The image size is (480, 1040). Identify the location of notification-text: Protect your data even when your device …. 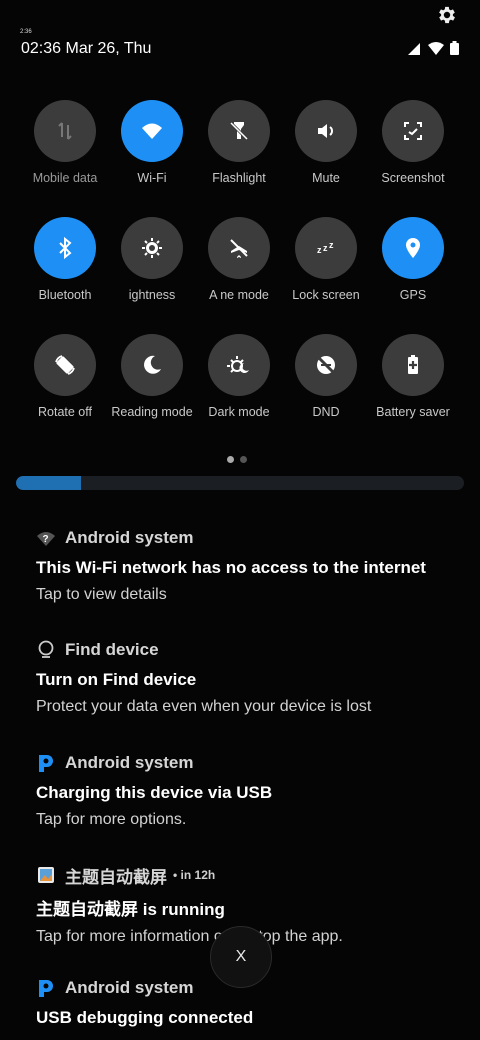
(204, 706).